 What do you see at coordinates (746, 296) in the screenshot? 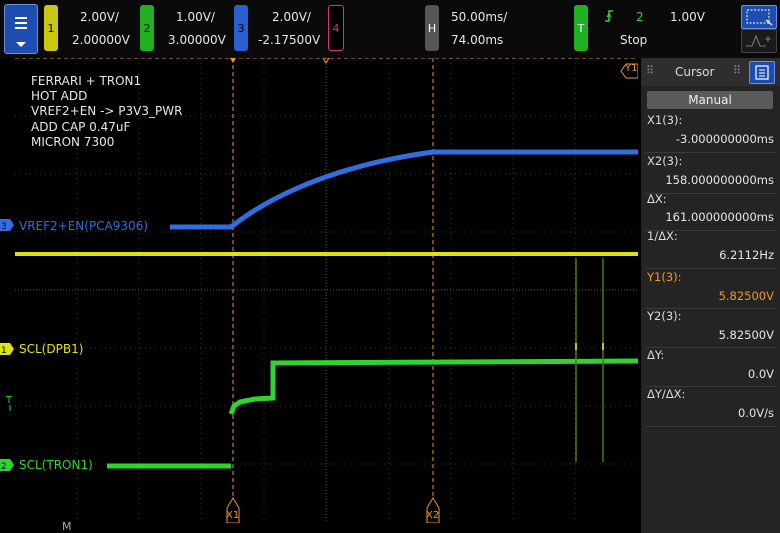
I see `cursor-y1-value: 5.82500V` at bounding box center [746, 296].